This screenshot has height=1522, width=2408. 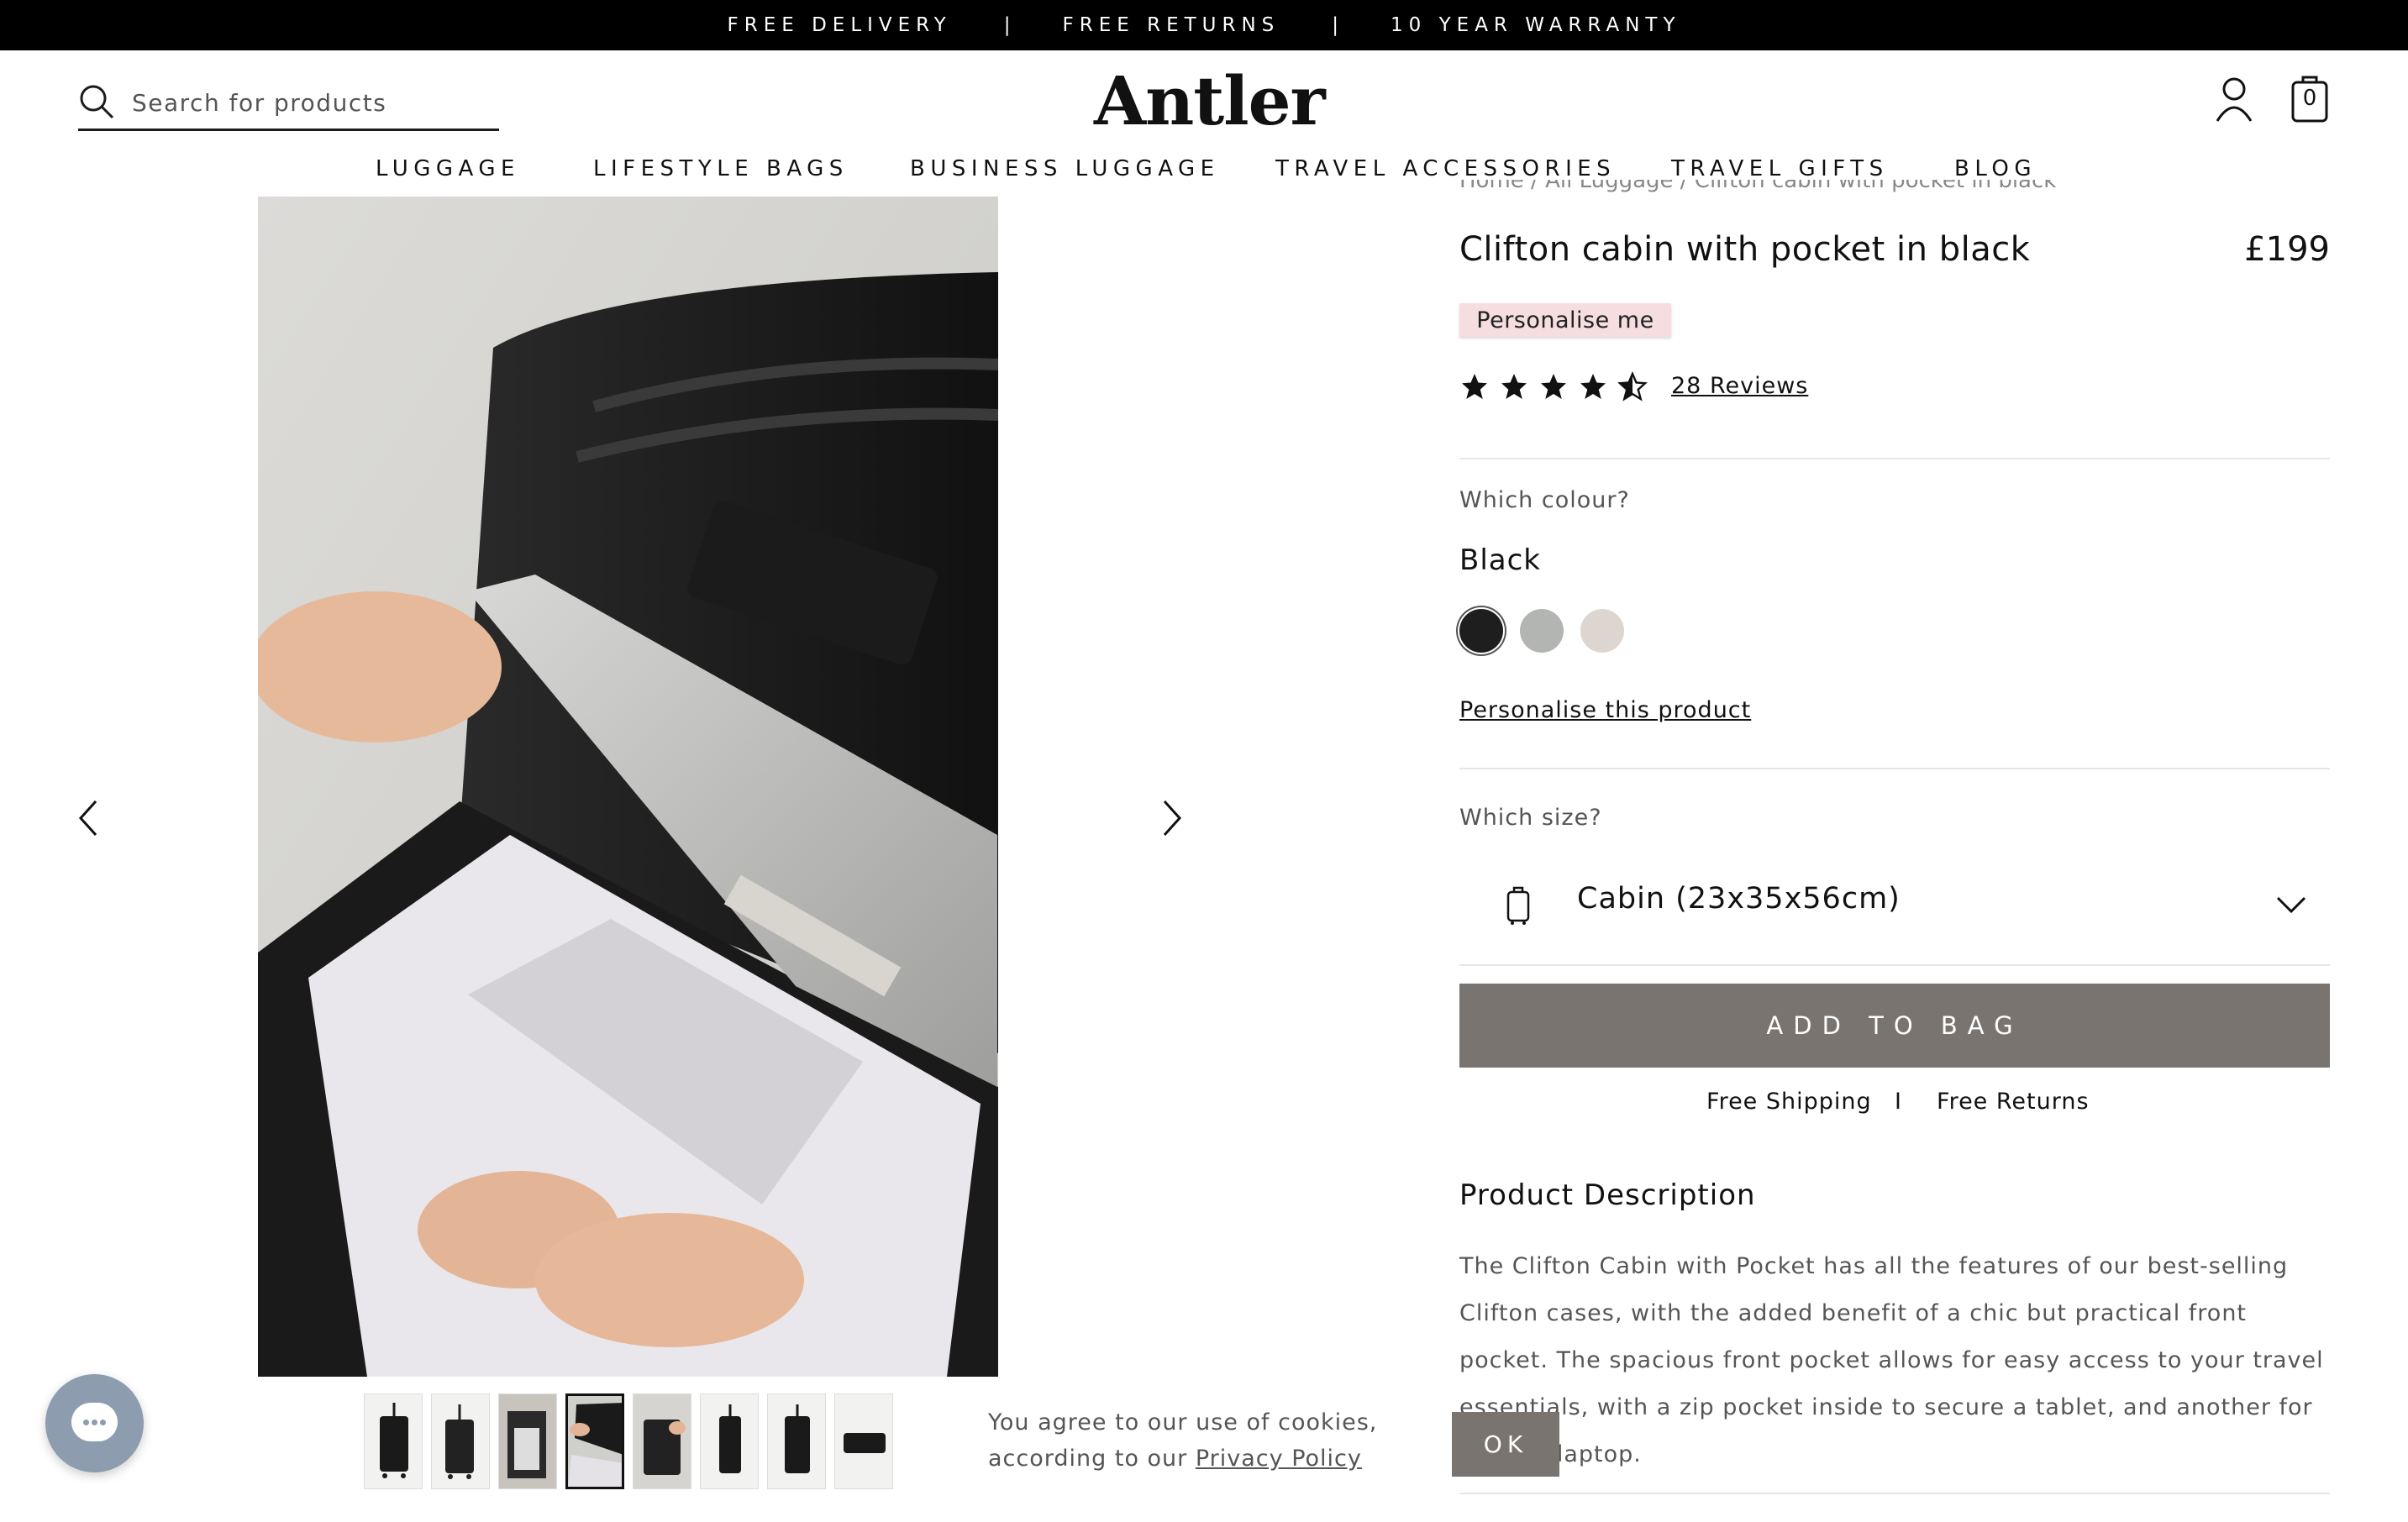 What do you see at coordinates (1518, 905) in the screenshot?
I see `suitcase-icon` at bounding box center [1518, 905].